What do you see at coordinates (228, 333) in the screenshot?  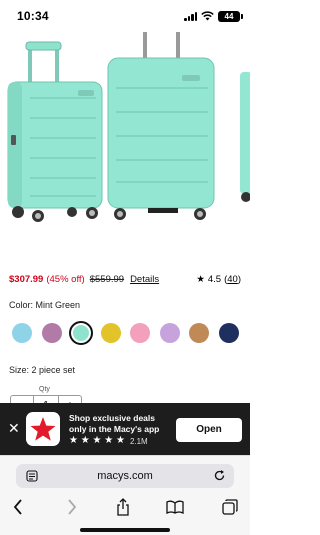 I see `color-swatch-navy` at bounding box center [228, 333].